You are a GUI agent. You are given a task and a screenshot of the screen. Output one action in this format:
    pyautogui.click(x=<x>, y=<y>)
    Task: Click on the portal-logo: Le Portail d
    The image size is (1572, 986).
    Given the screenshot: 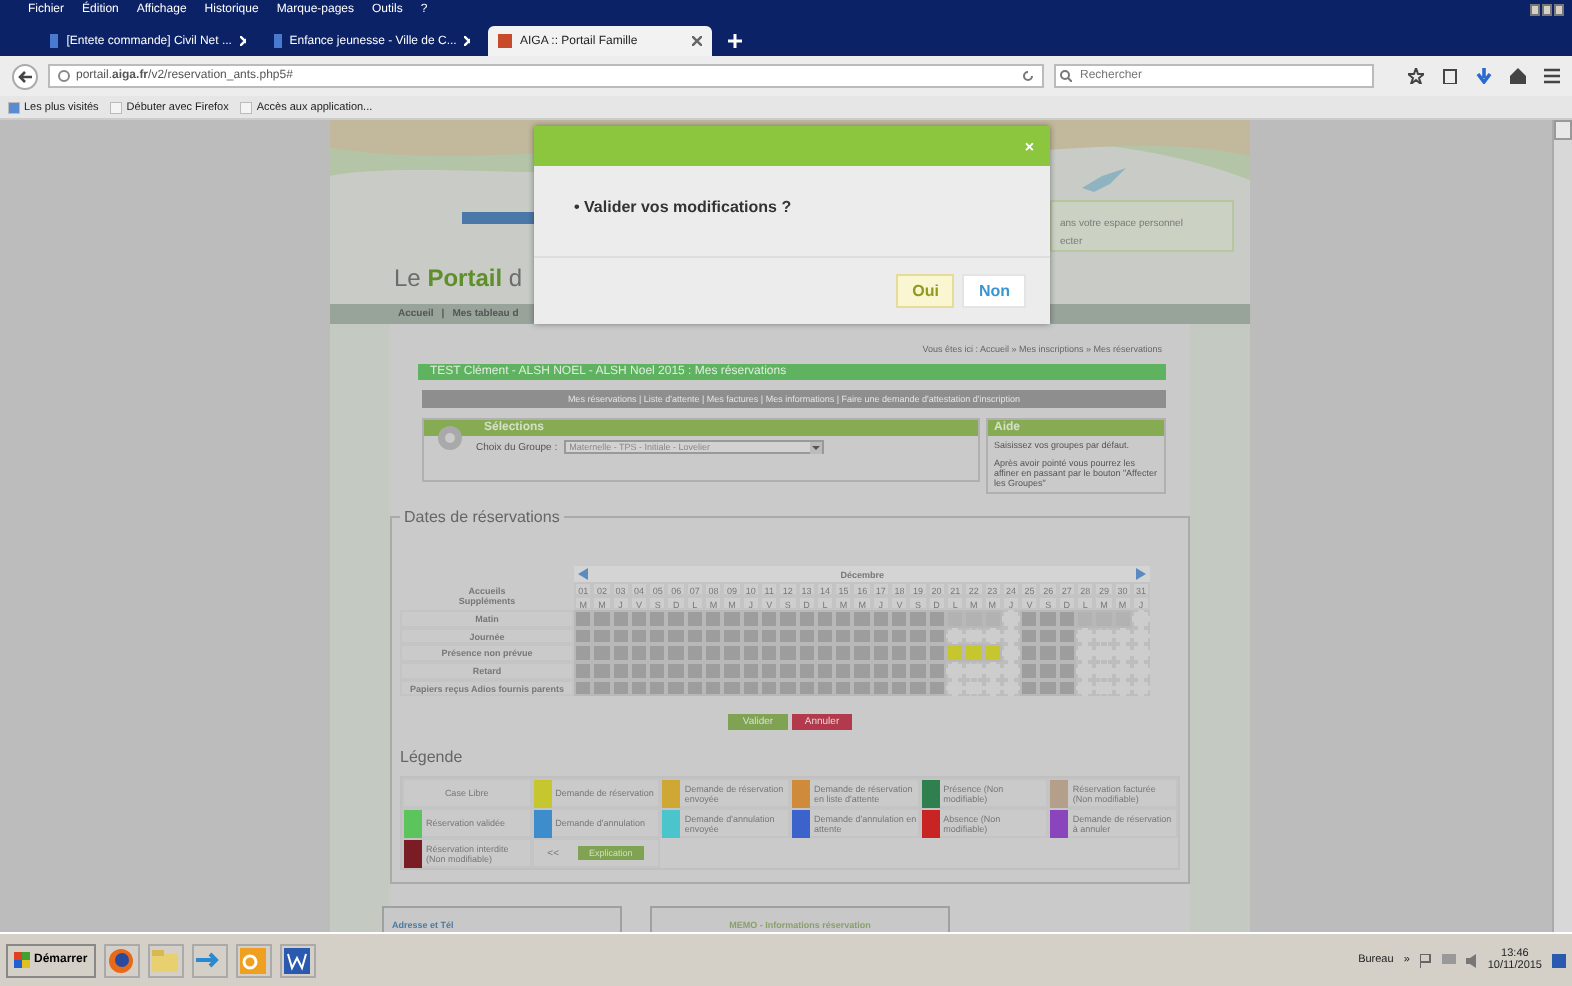 What is the action you would take?
    pyautogui.click(x=458, y=278)
    